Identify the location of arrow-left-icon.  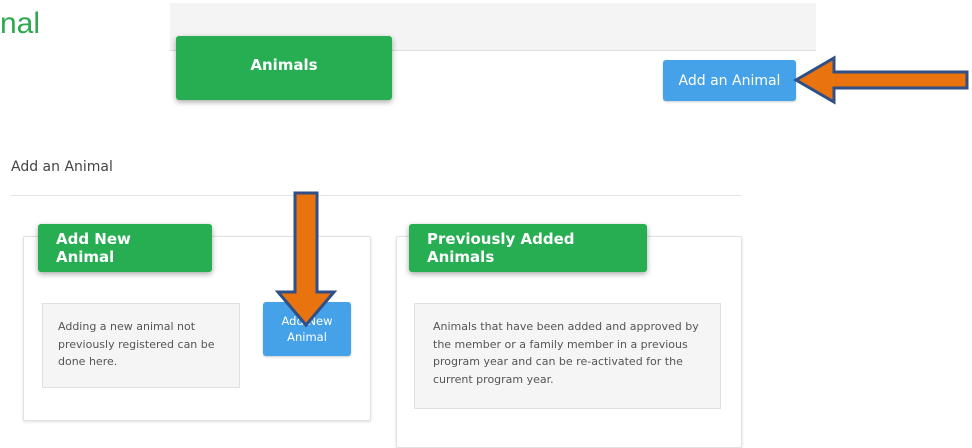
(881, 80).